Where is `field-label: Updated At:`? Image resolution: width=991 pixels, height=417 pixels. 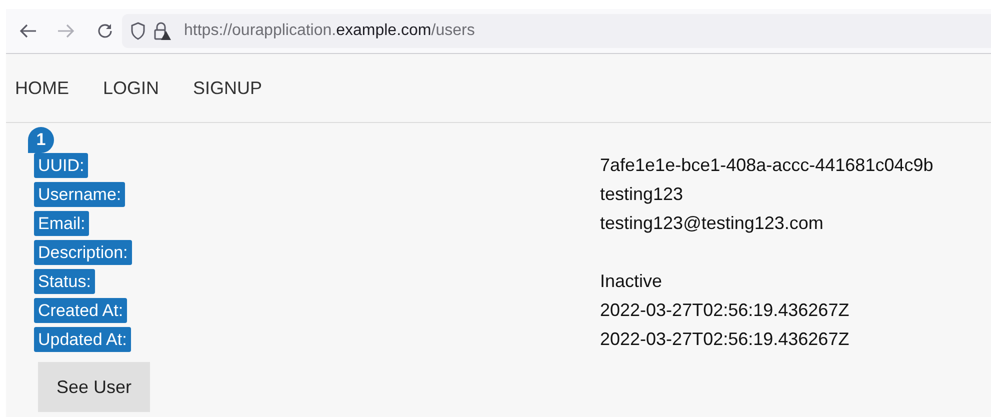
field-label: Updated At: is located at coordinates (82, 339).